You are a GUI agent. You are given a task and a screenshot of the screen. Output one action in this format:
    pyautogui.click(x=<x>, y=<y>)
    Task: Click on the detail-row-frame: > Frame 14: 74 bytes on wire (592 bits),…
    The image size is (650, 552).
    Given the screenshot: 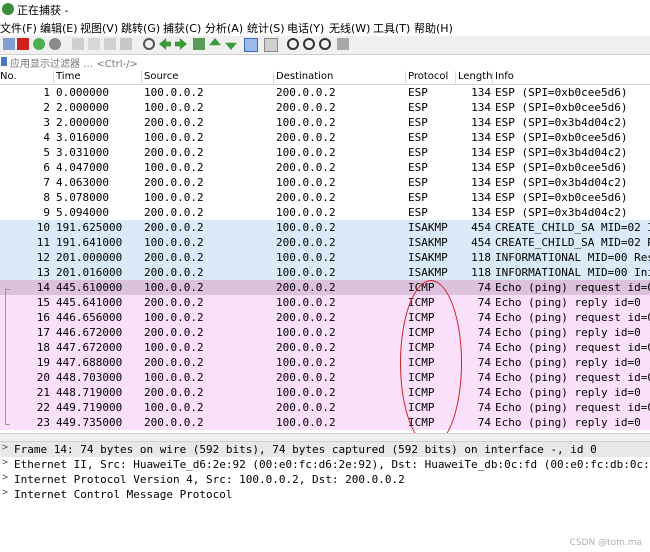 What is the action you would take?
    pyautogui.click(x=325, y=449)
    